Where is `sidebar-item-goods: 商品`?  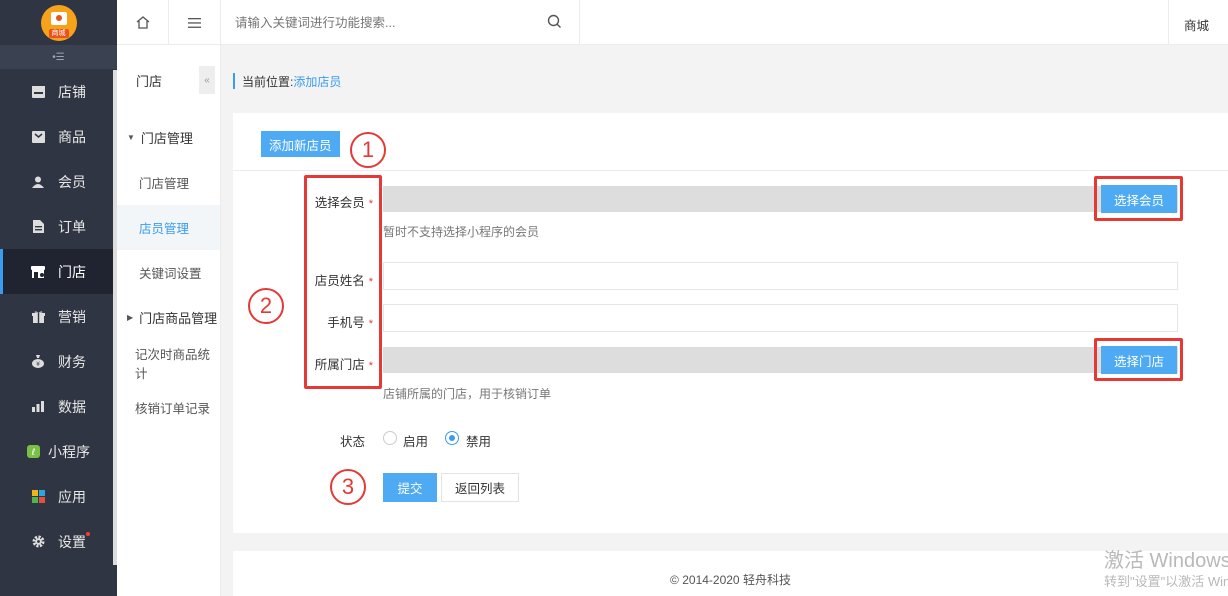 sidebar-item-goods: 商品 is located at coordinates (58, 136).